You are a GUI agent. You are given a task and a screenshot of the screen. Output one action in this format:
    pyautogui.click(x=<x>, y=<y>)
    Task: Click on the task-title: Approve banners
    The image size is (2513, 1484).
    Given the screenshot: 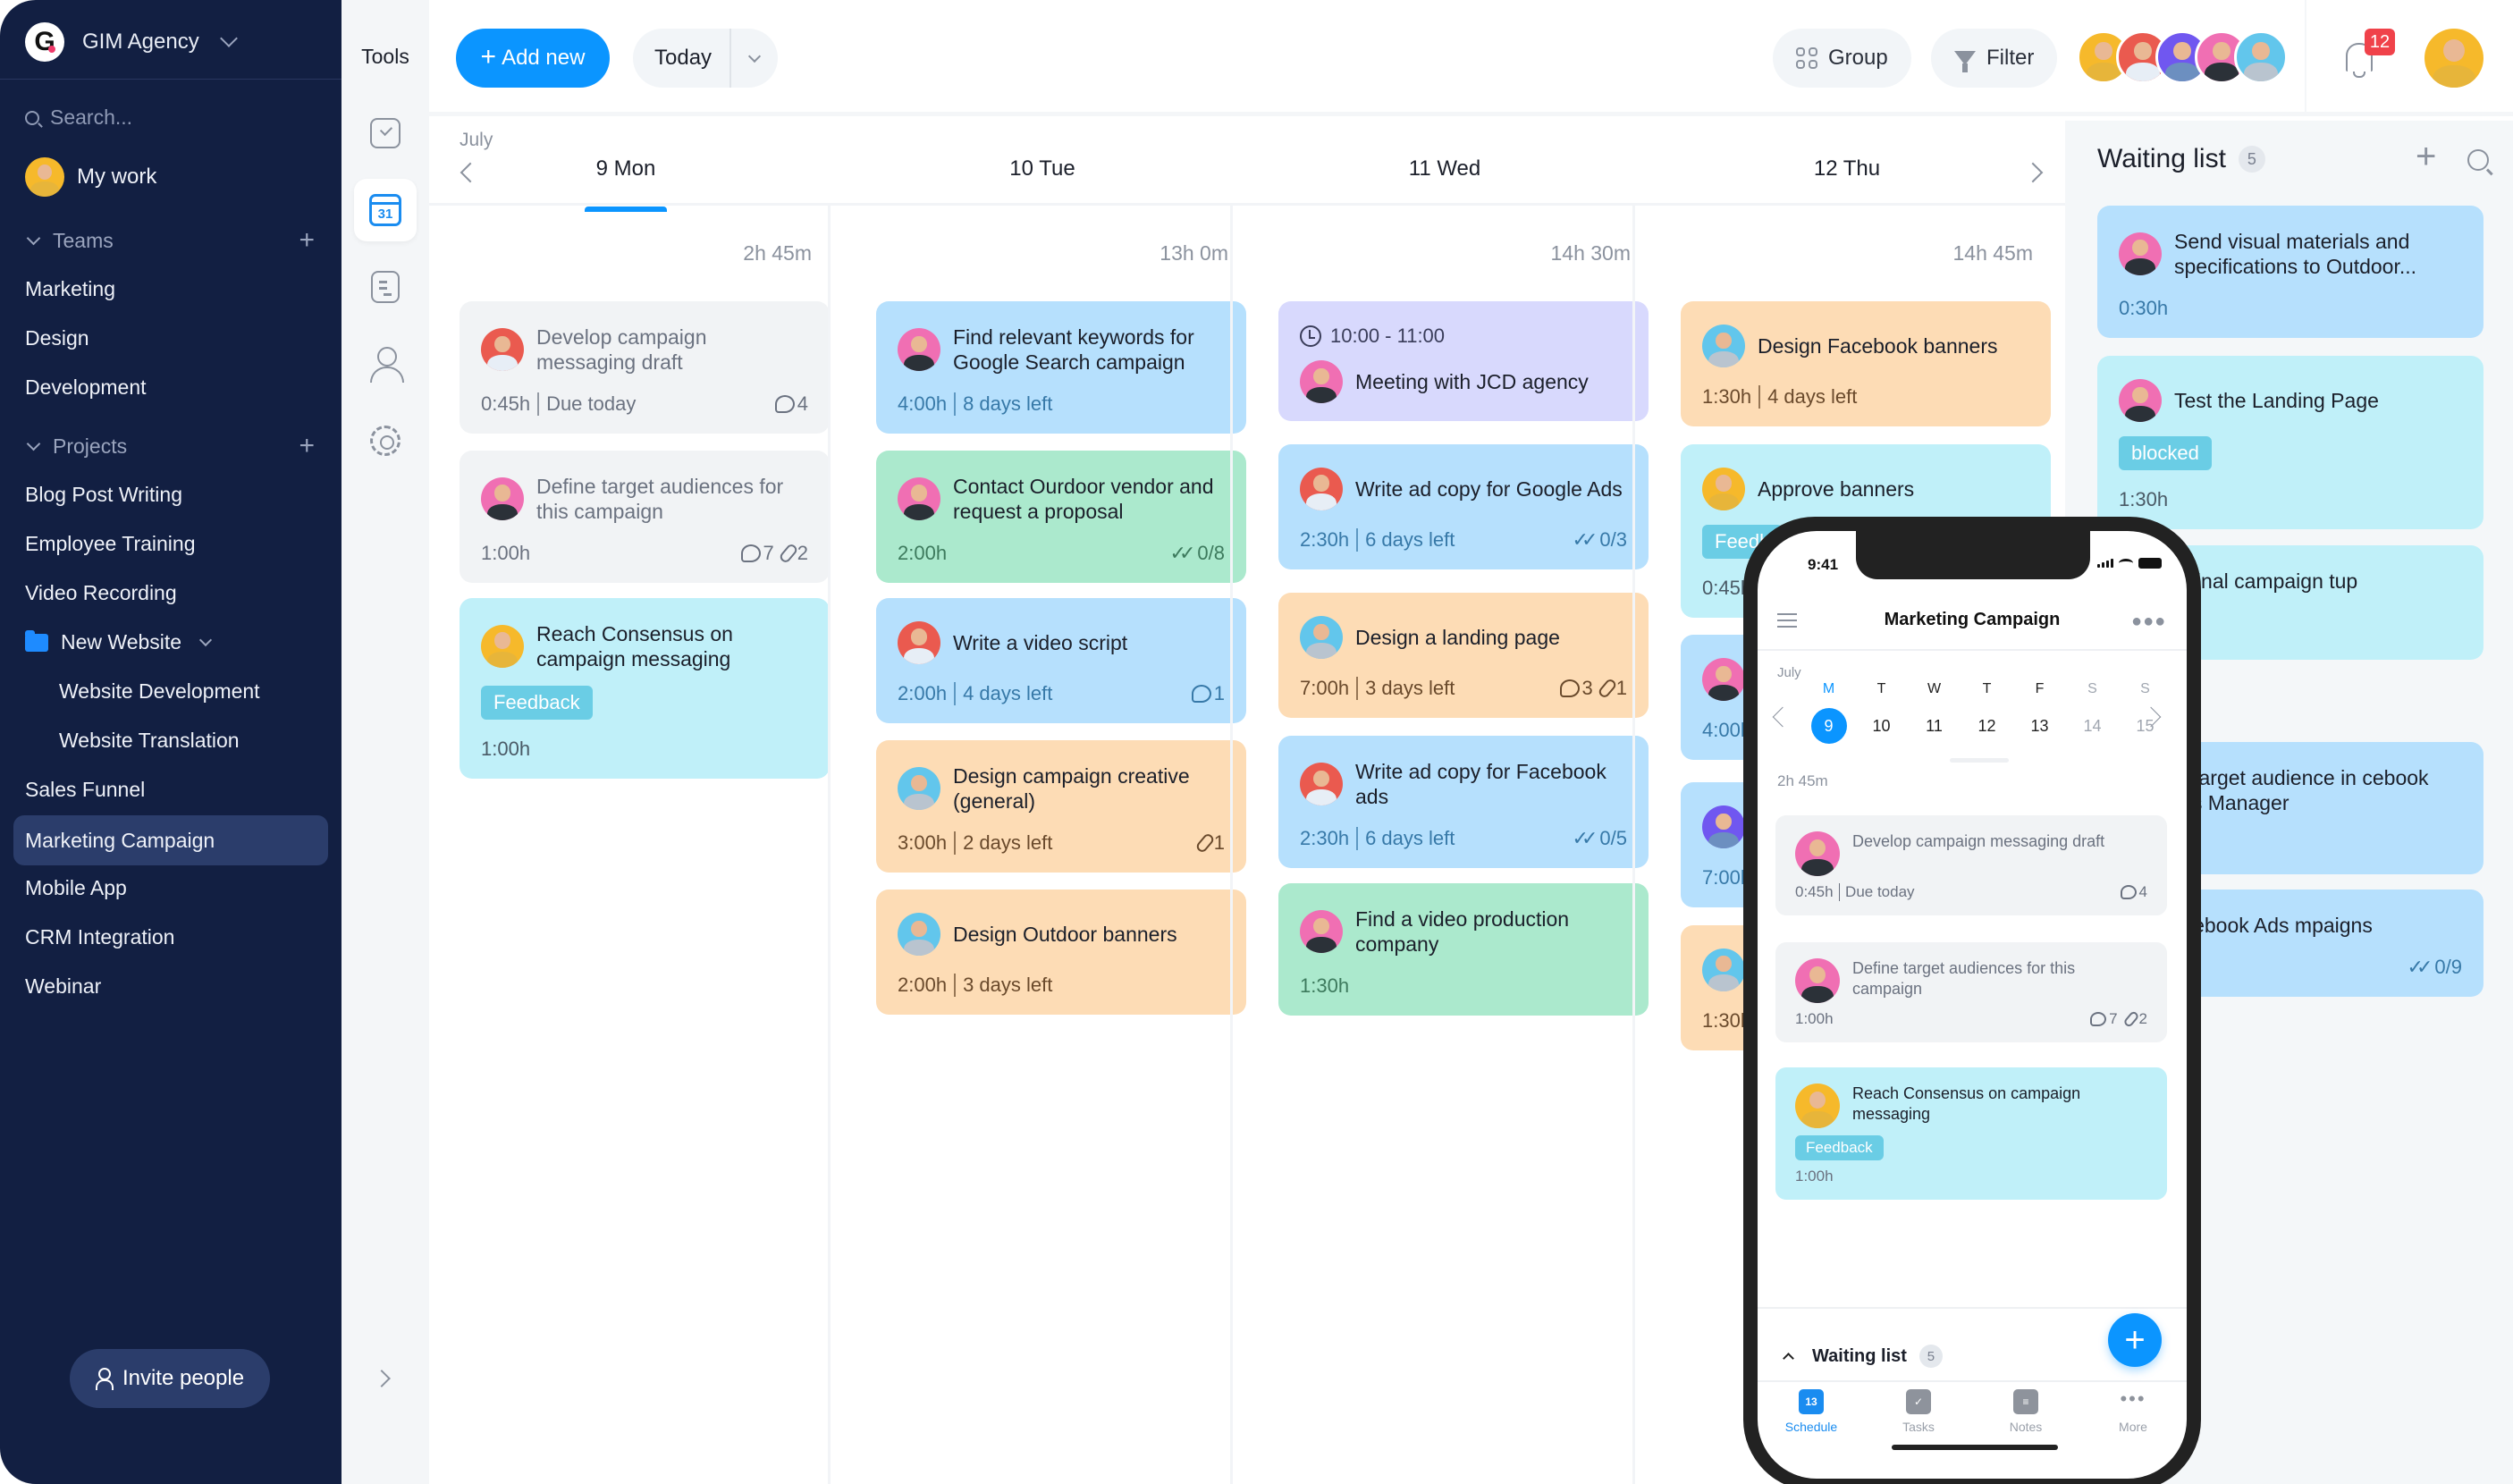 What is the action you would take?
    pyautogui.click(x=1836, y=488)
    